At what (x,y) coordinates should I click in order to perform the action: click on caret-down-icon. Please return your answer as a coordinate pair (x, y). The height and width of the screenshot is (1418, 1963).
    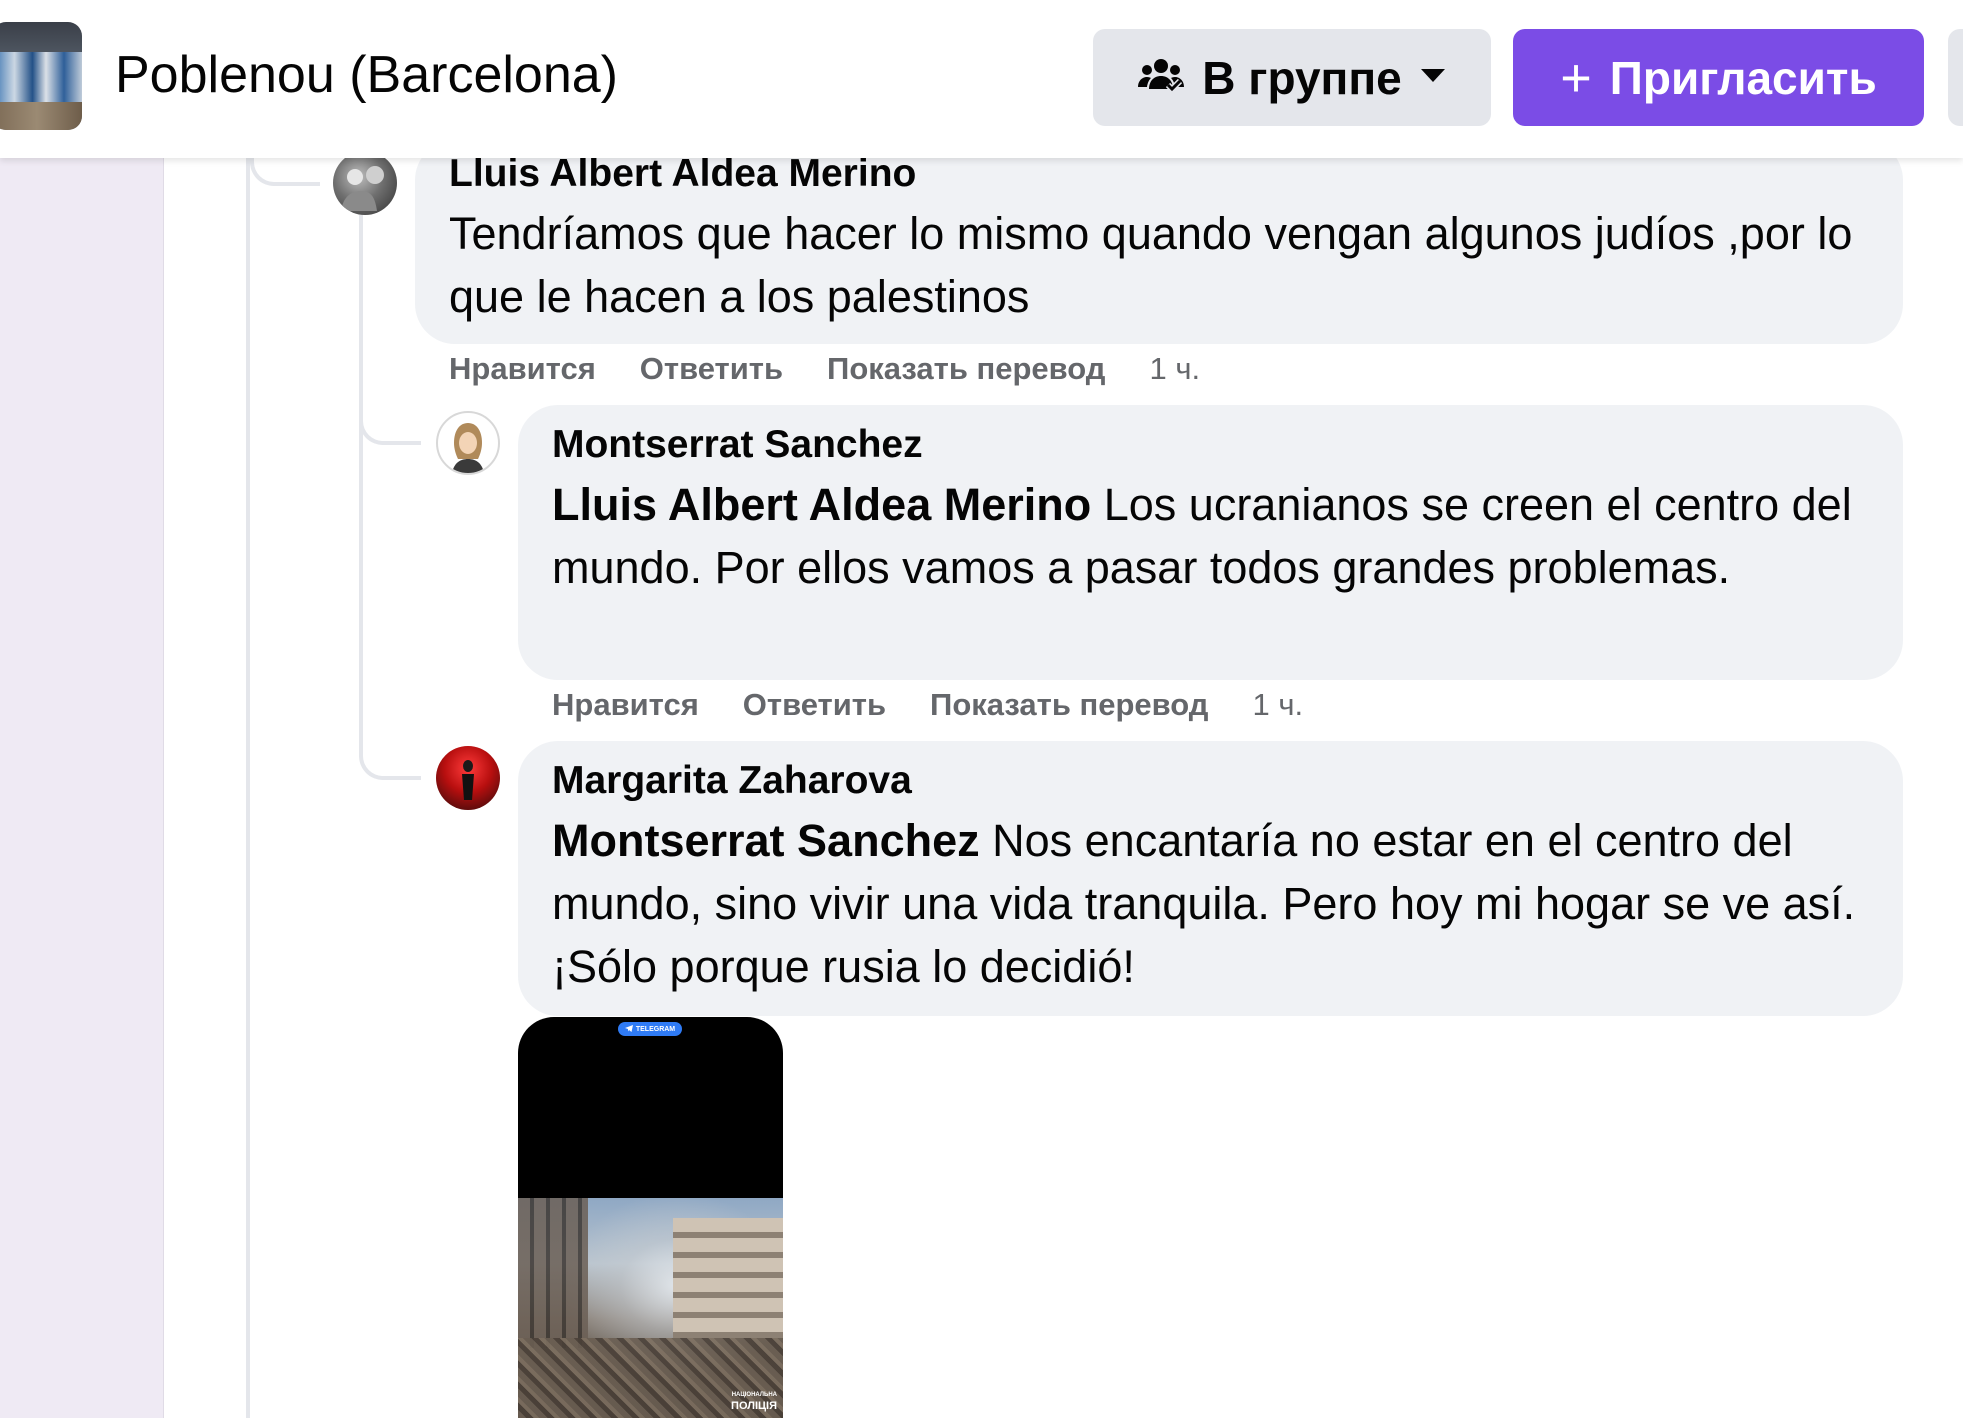
    Looking at the image, I should click on (1433, 77).